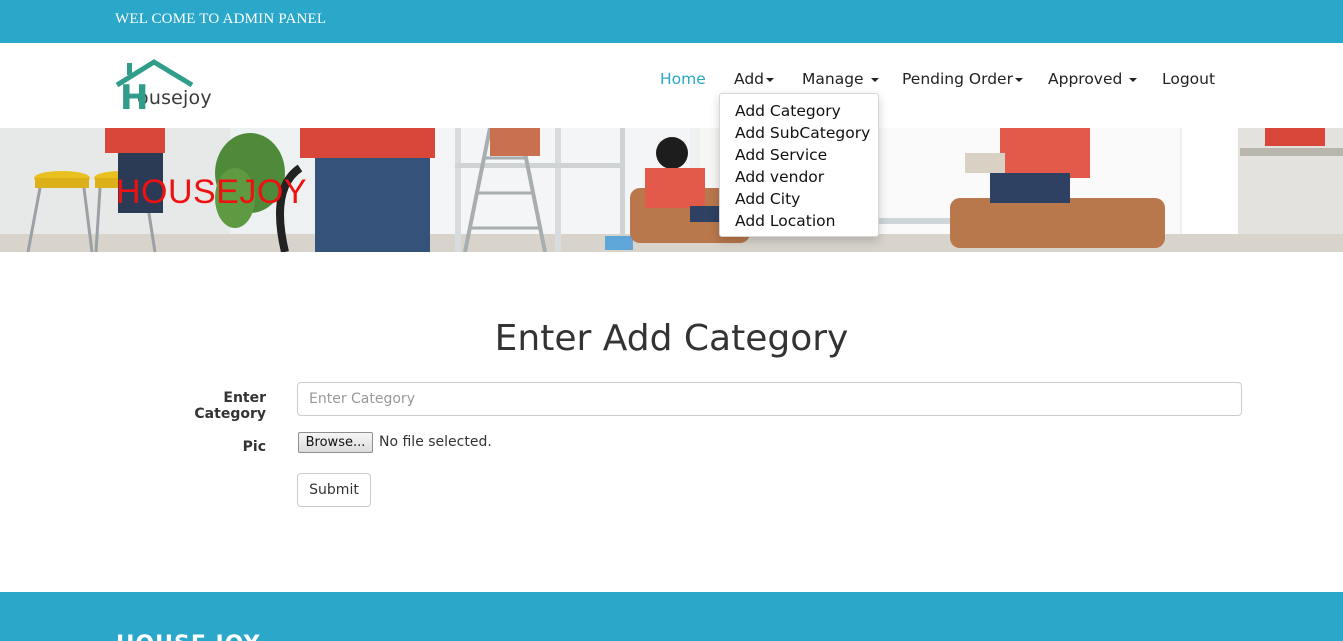 The image size is (1343, 641). I want to click on nav-add-label: Add, so click(749, 79).